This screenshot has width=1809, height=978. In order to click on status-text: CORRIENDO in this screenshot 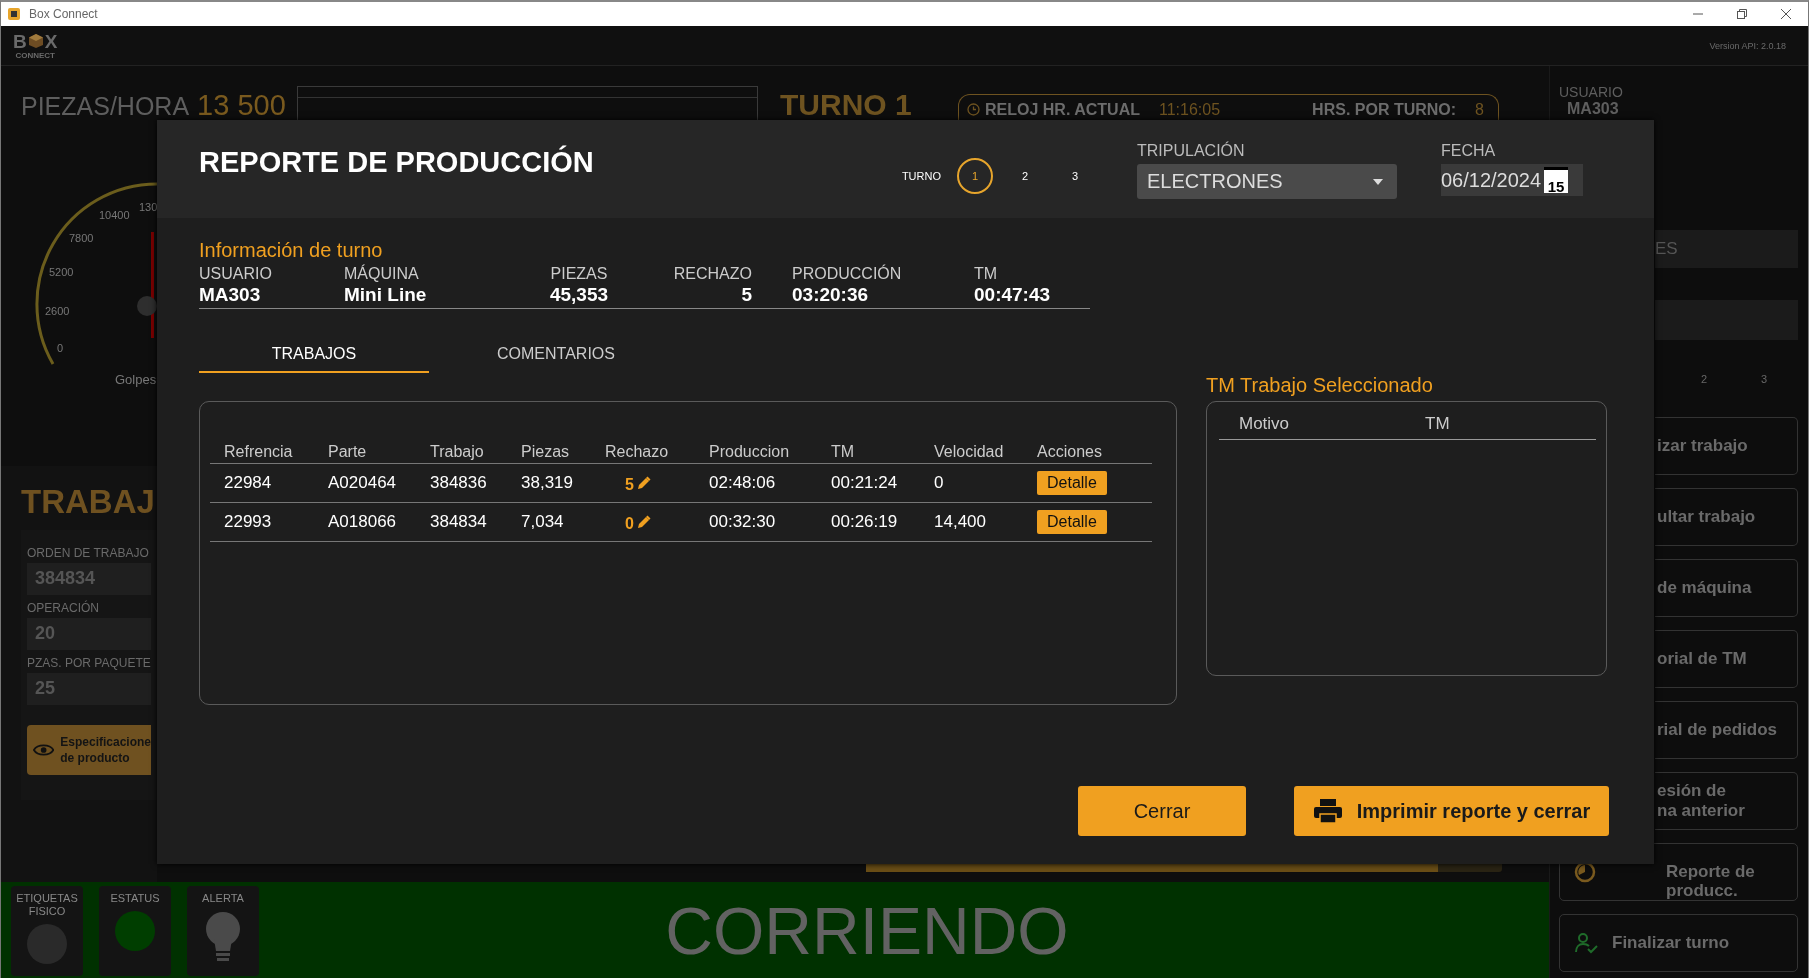, I will do `click(867, 931)`.